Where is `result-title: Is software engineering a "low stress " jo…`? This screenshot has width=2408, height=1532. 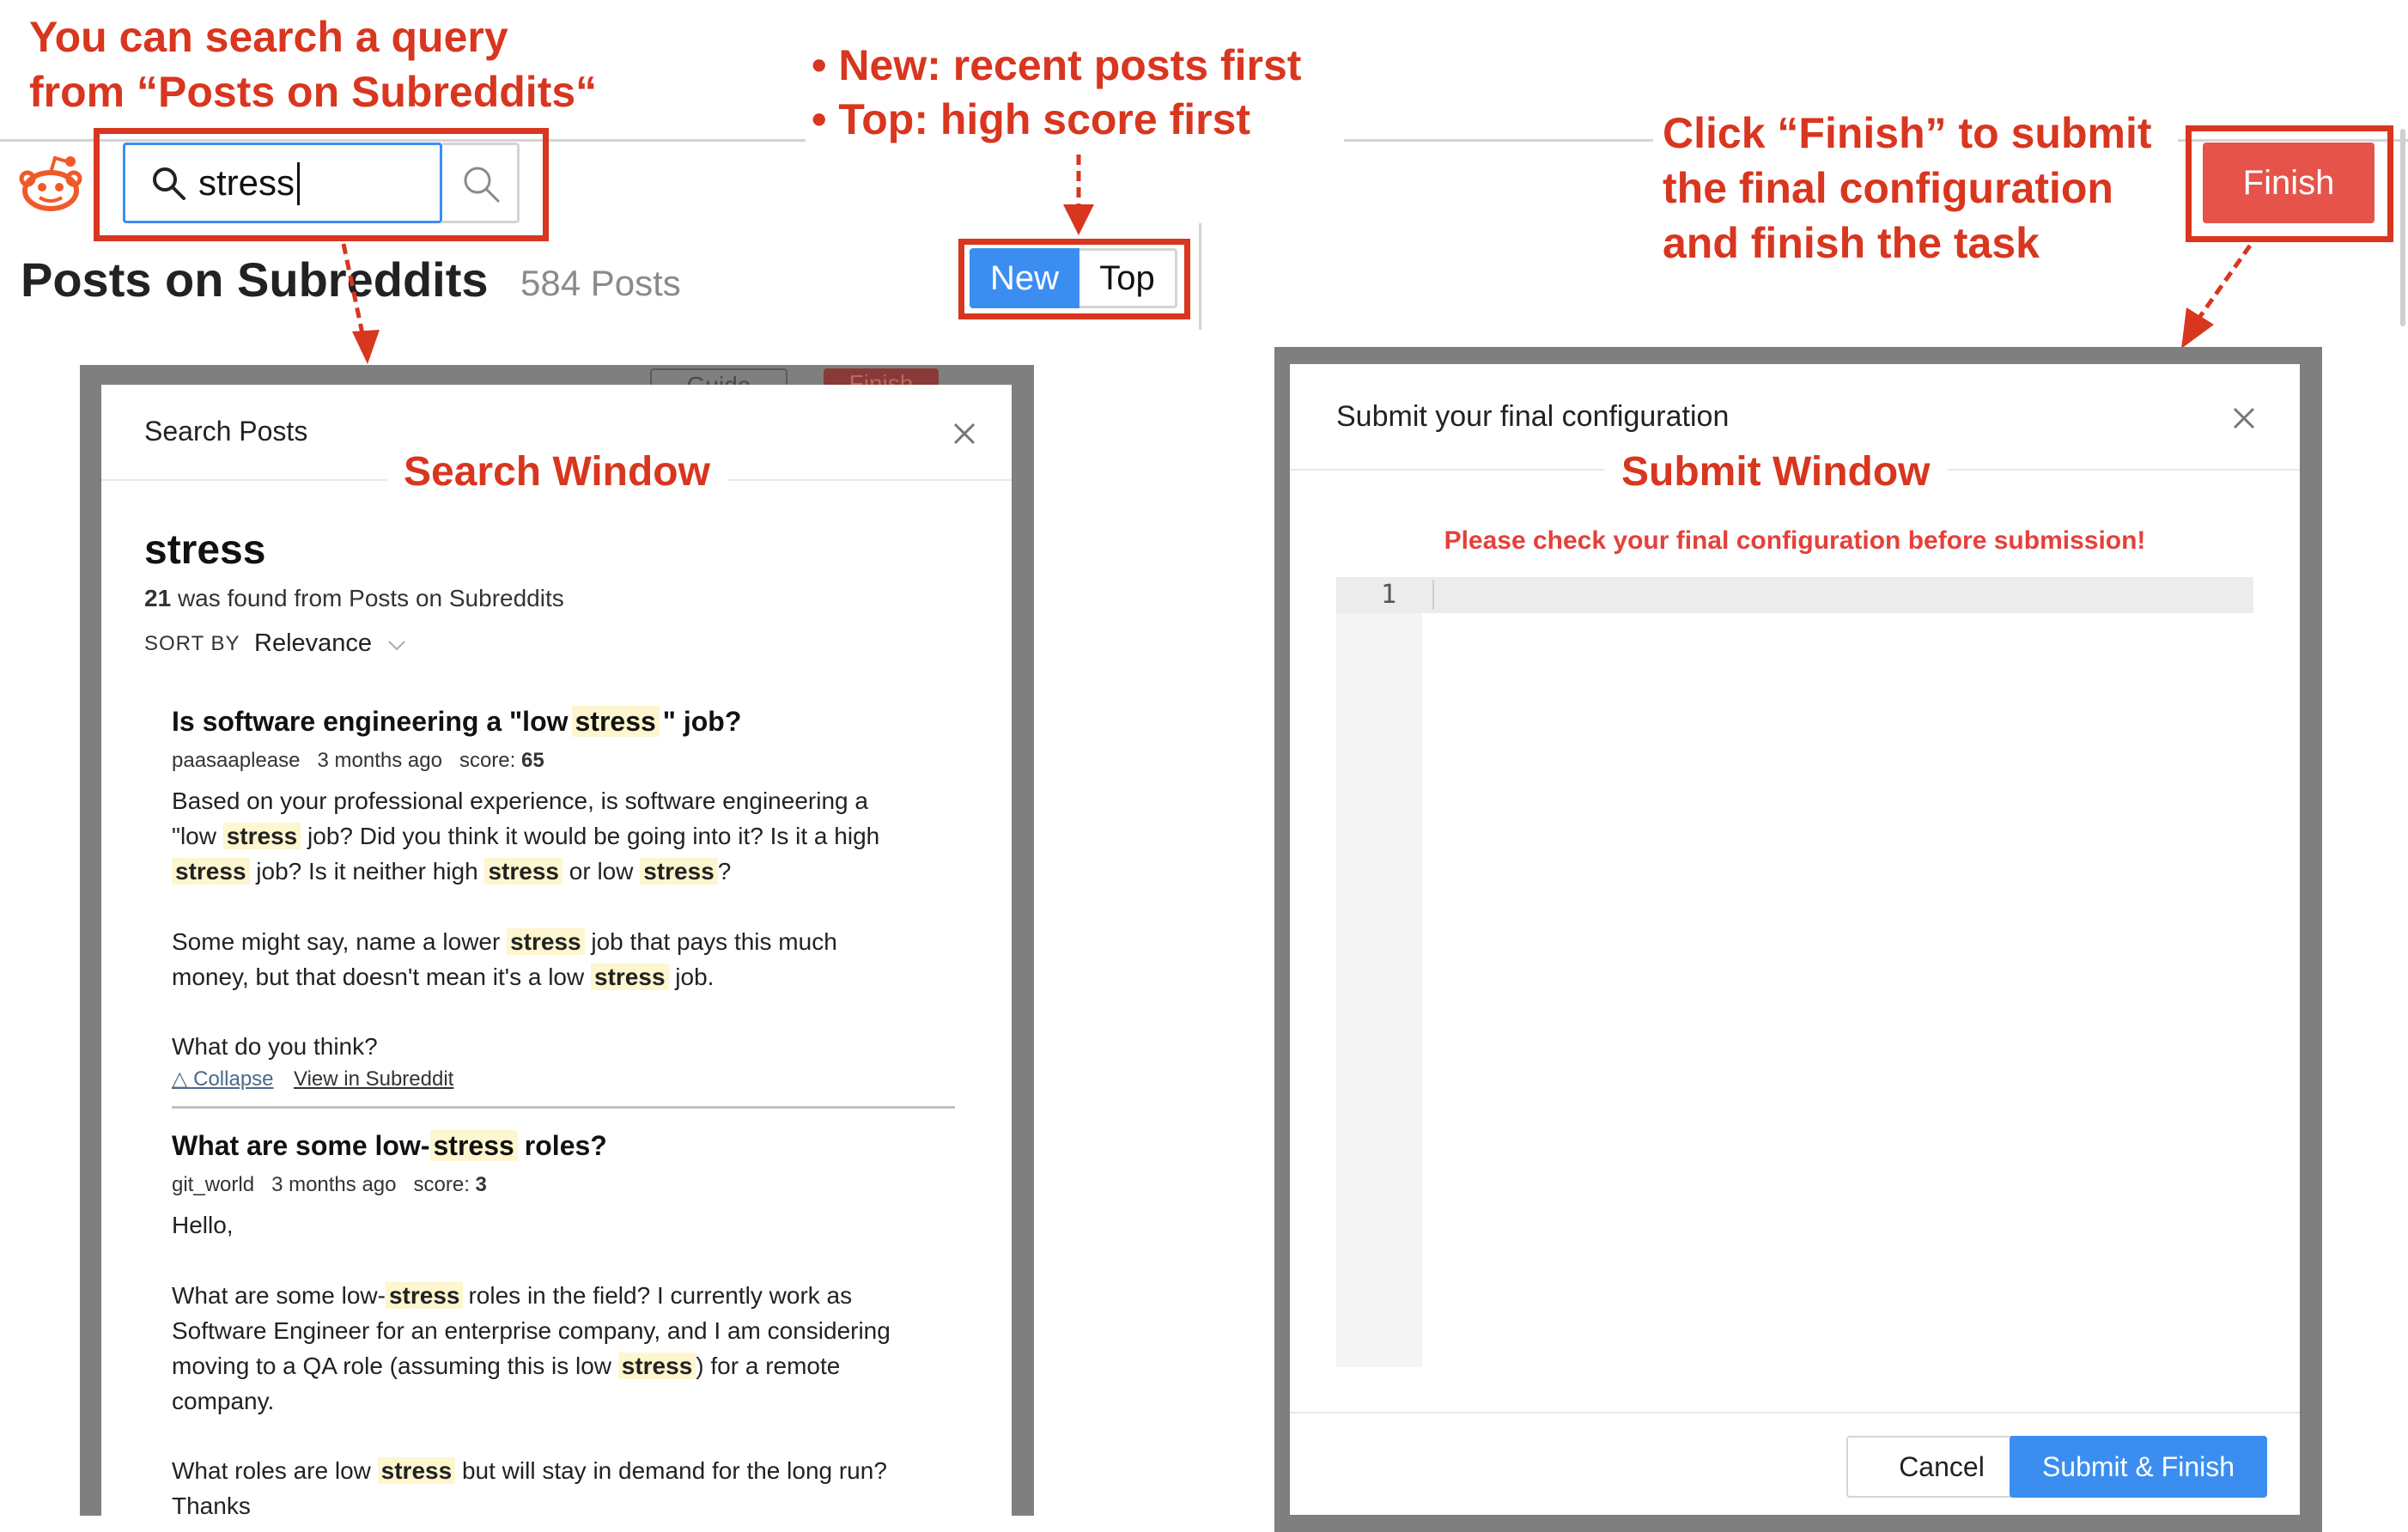 result-title: Is software engineering a "low stress " jo… is located at coordinates (456, 722).